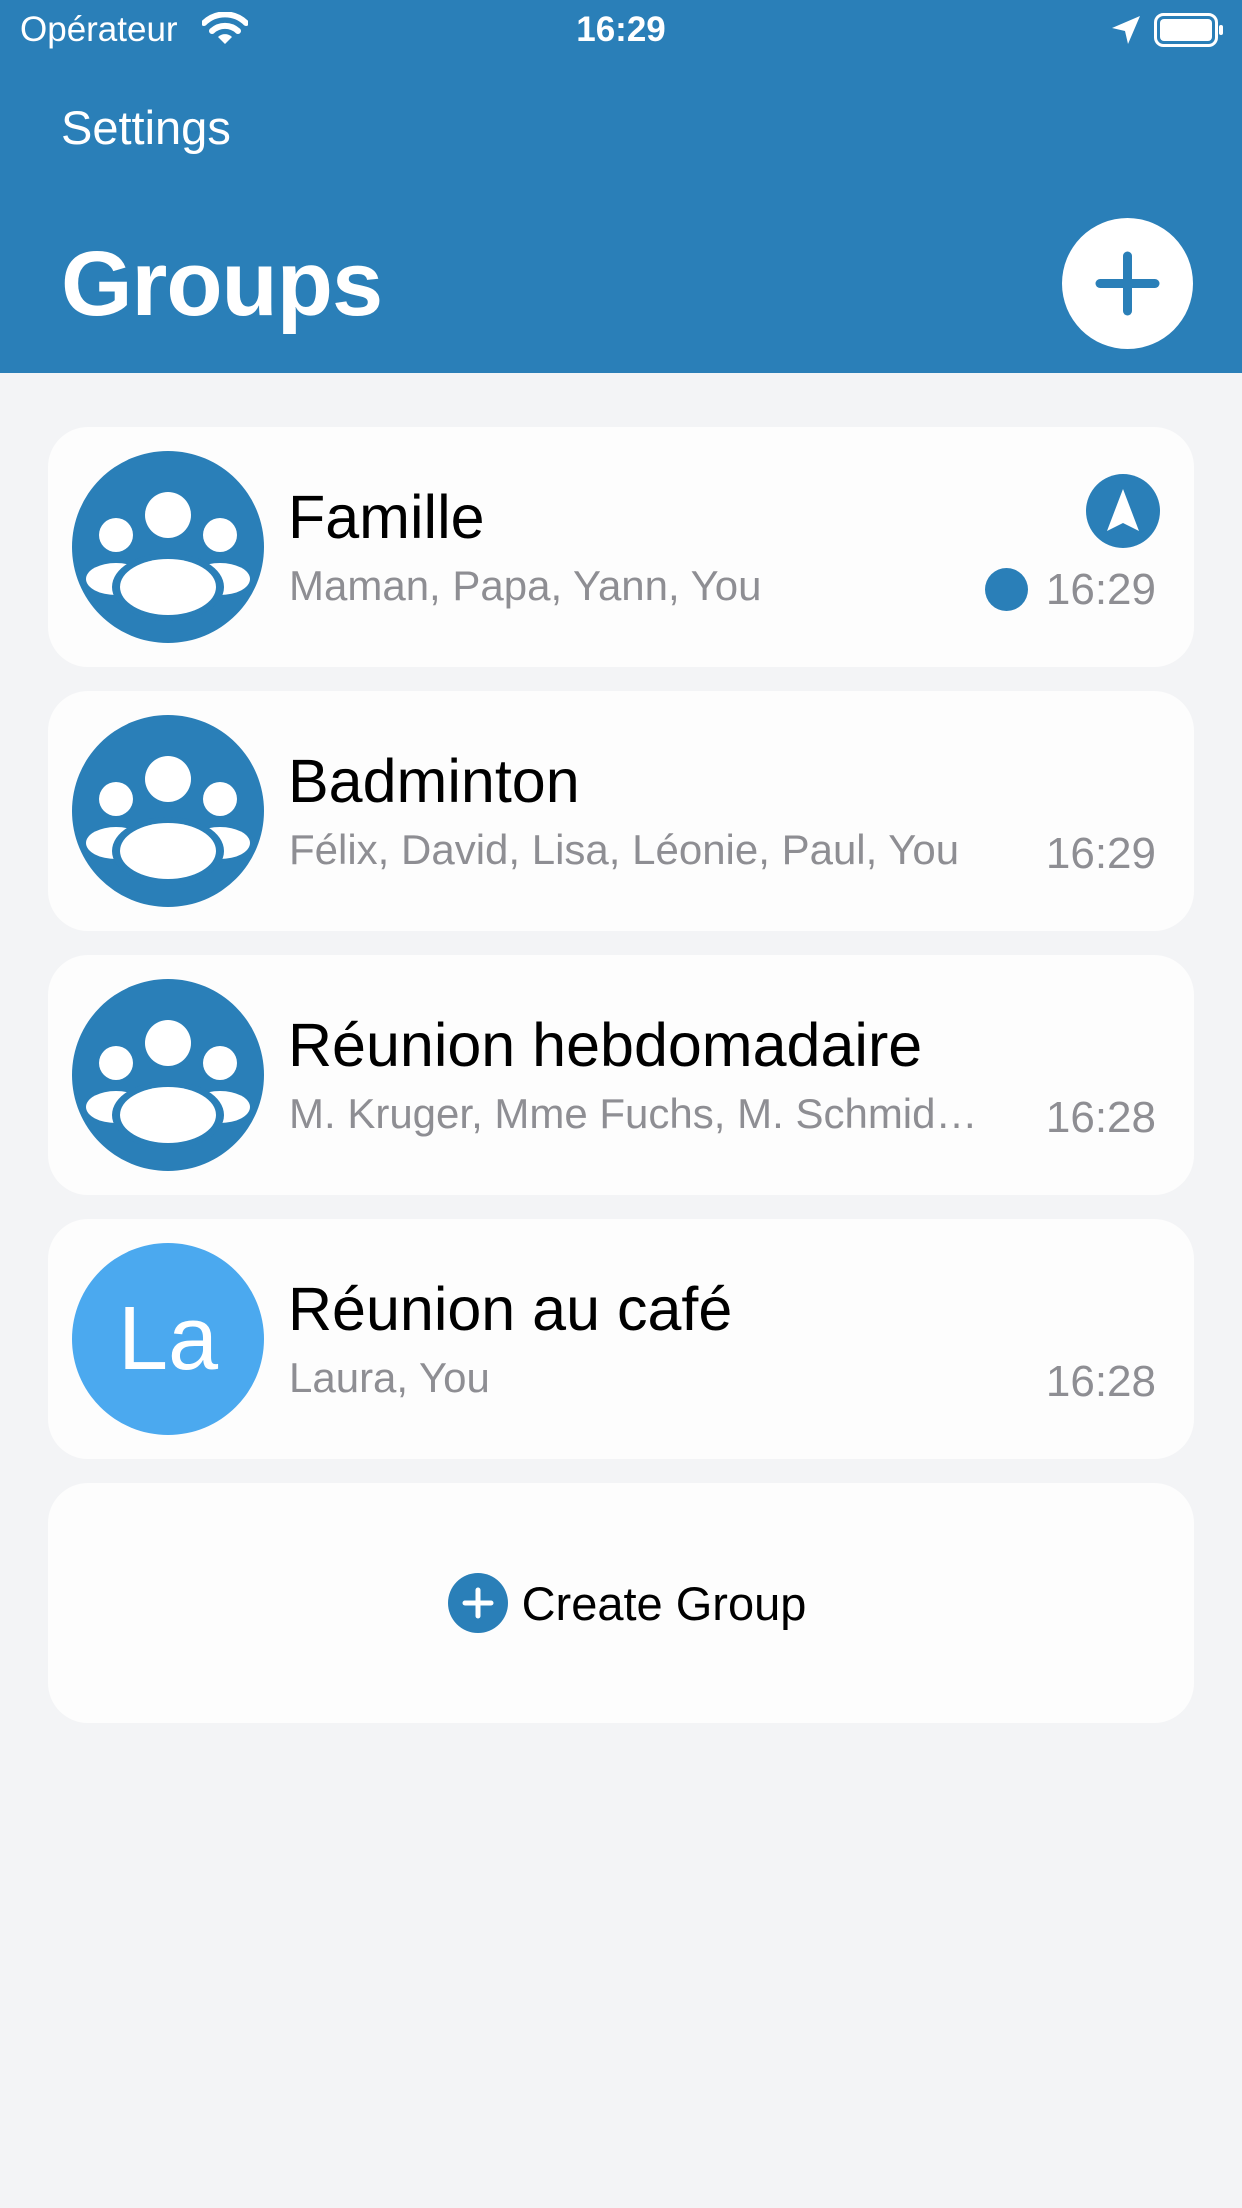  Describe the element at coordinates (146, 127) in the screenshot. I see `settings-button: Settings` at that location.